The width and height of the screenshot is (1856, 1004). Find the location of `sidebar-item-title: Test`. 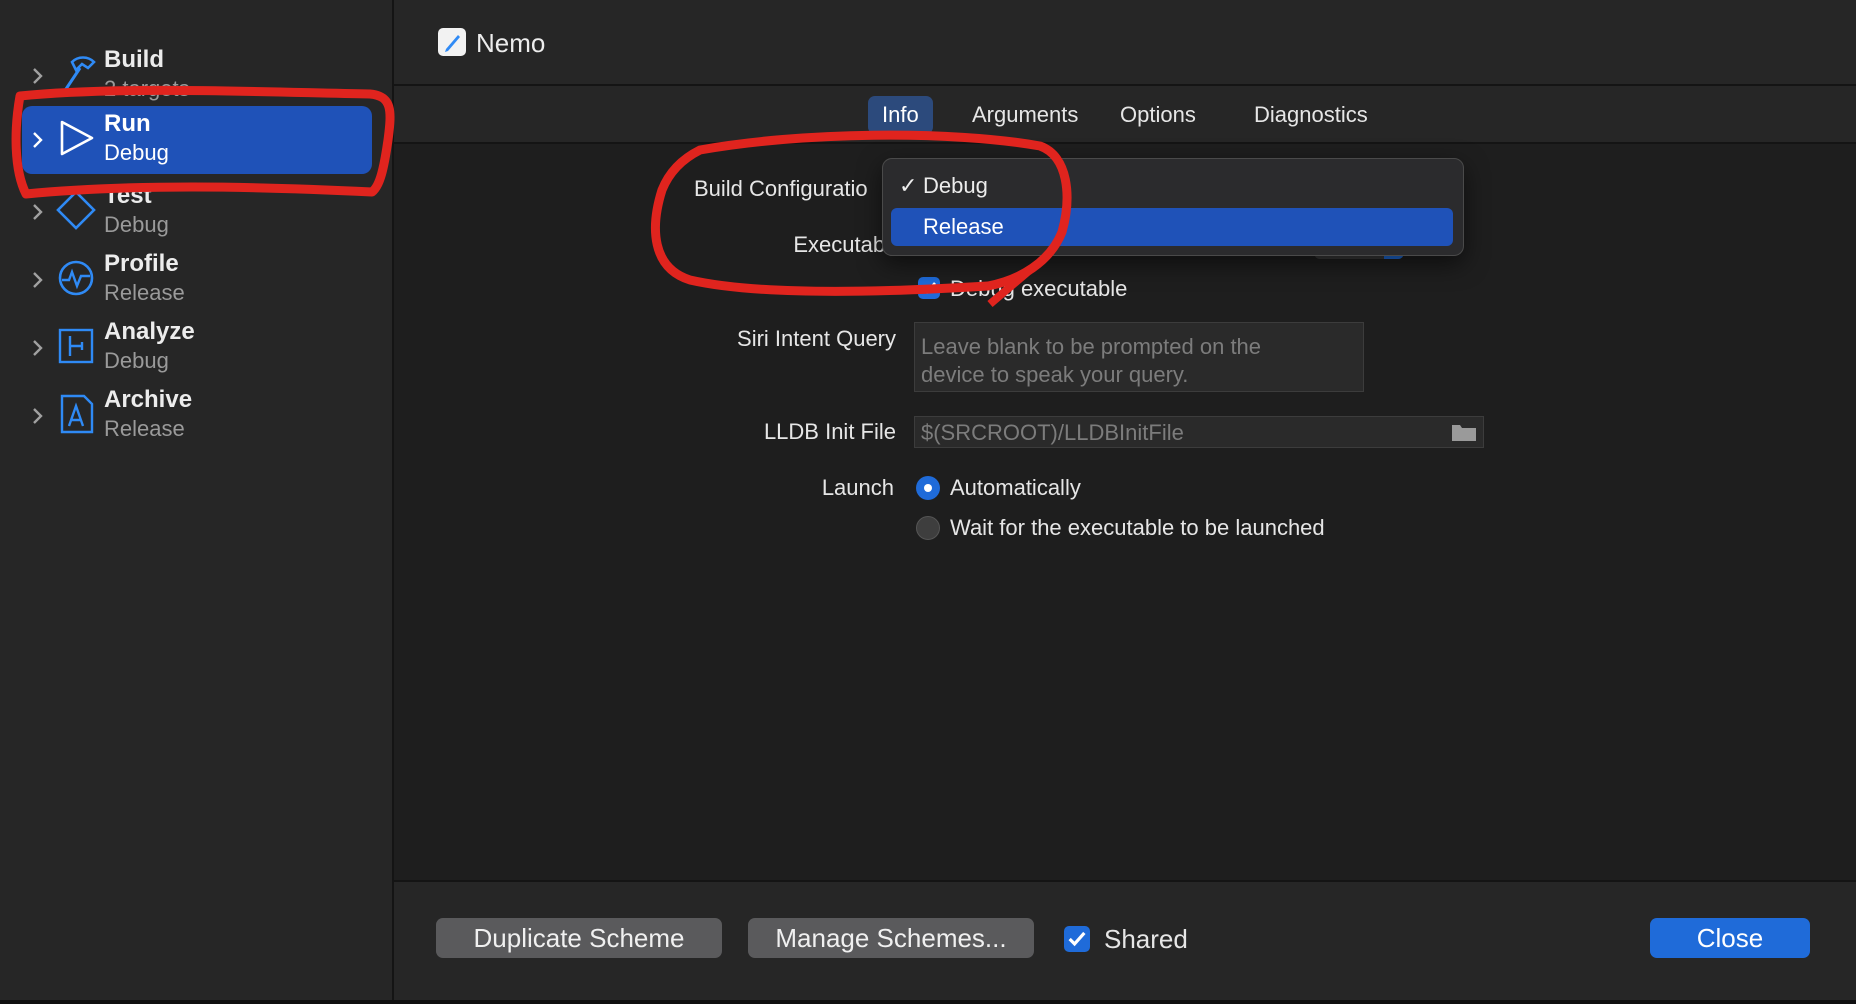

sidebar-item-title: Test is located at coordinates (128, 195).